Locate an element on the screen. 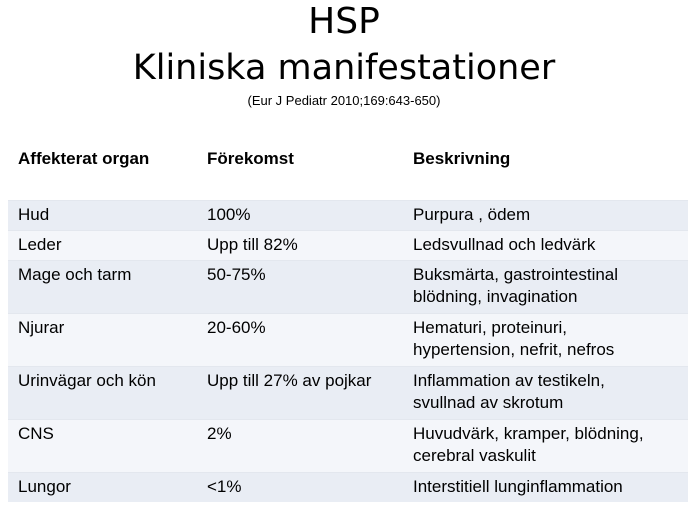 The height and width of the screenshot is (515, 688). table-row: Leder Upp till 82% Ledsvullnad och ledvärk is located at coordinates (348, 245).